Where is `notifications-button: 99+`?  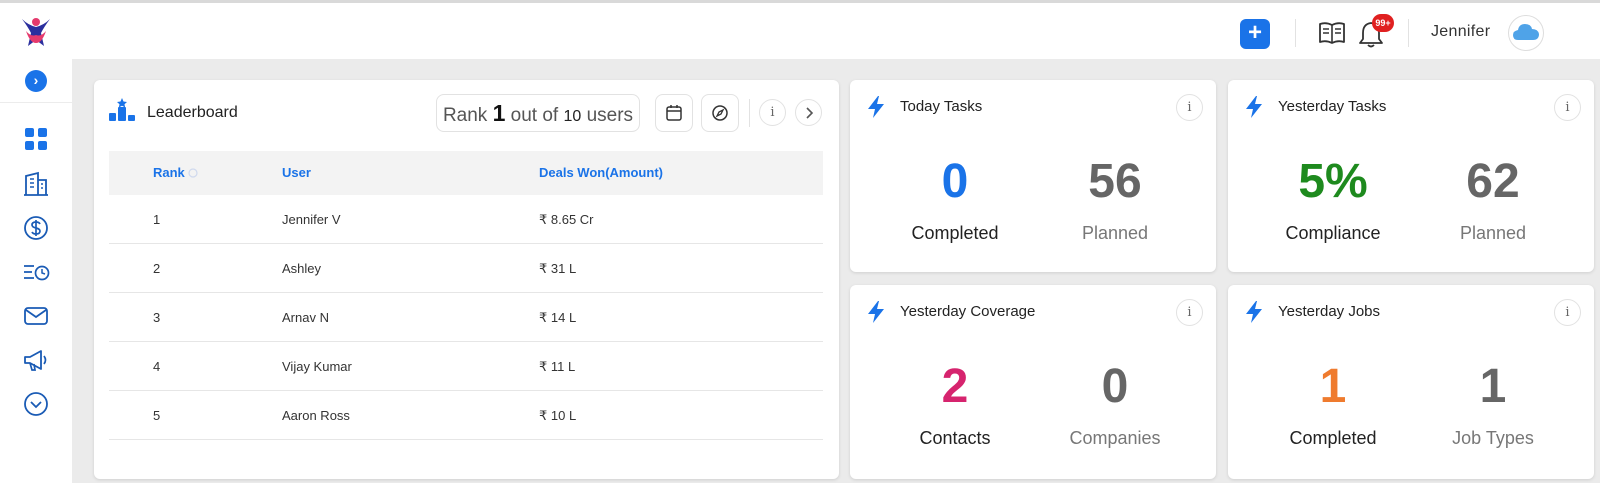 notifications-button: 99+ is located at coordinates (1376, 32).